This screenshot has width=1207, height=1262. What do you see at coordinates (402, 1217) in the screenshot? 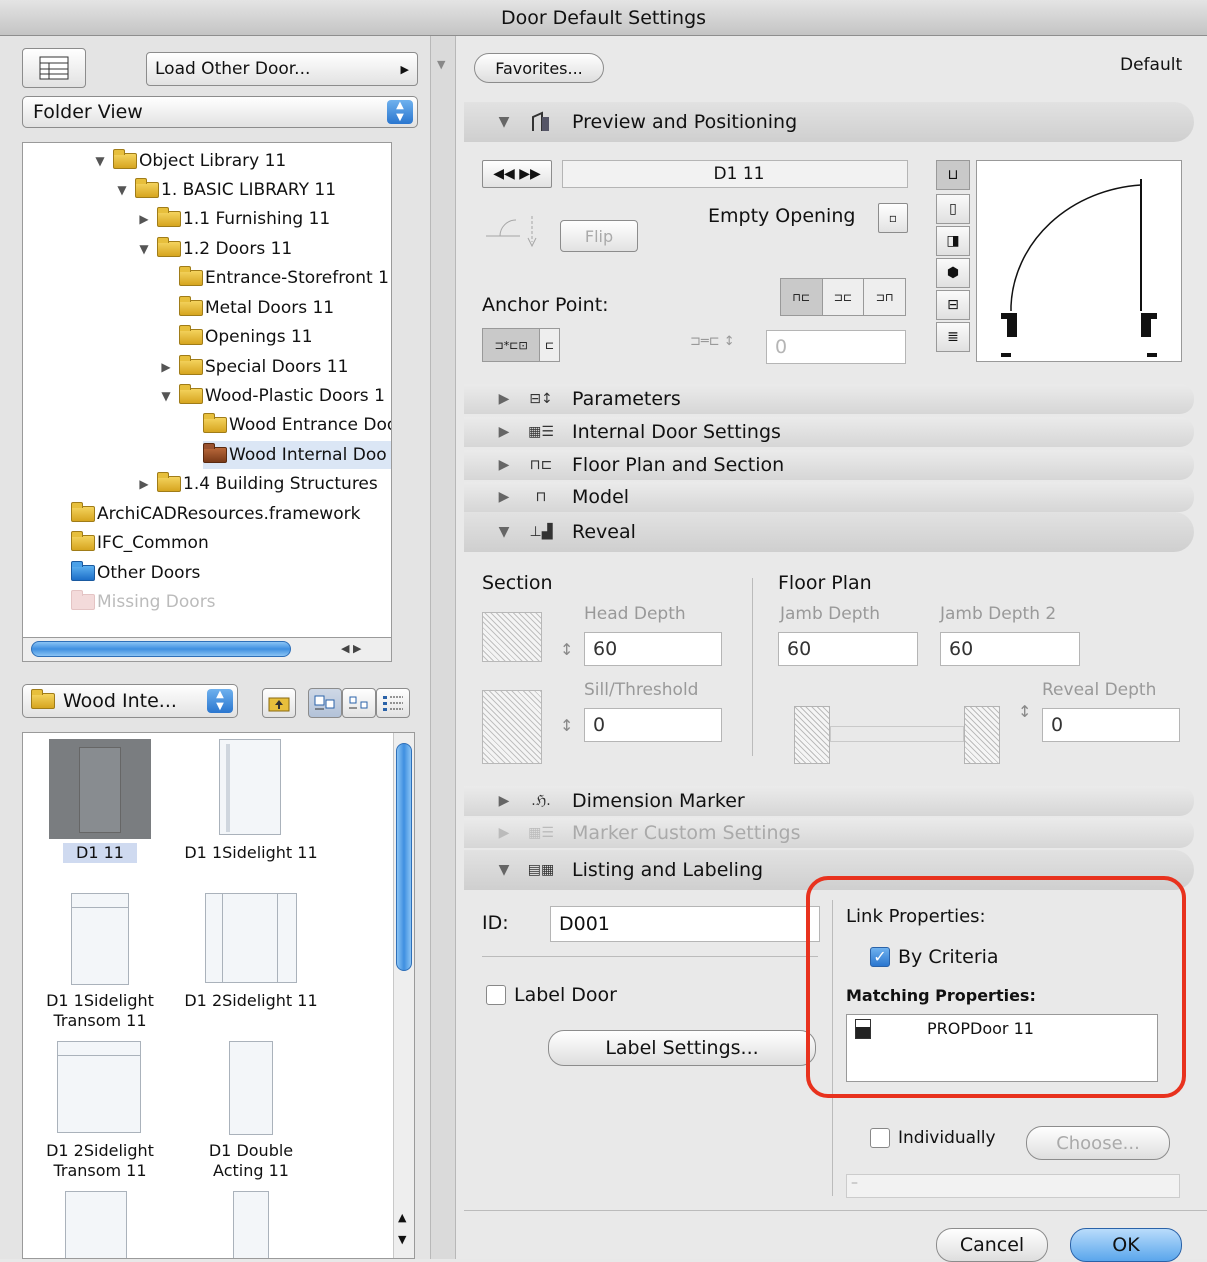
I see `scroll-up-icon: ▲` at bounding box center [402, 1217].